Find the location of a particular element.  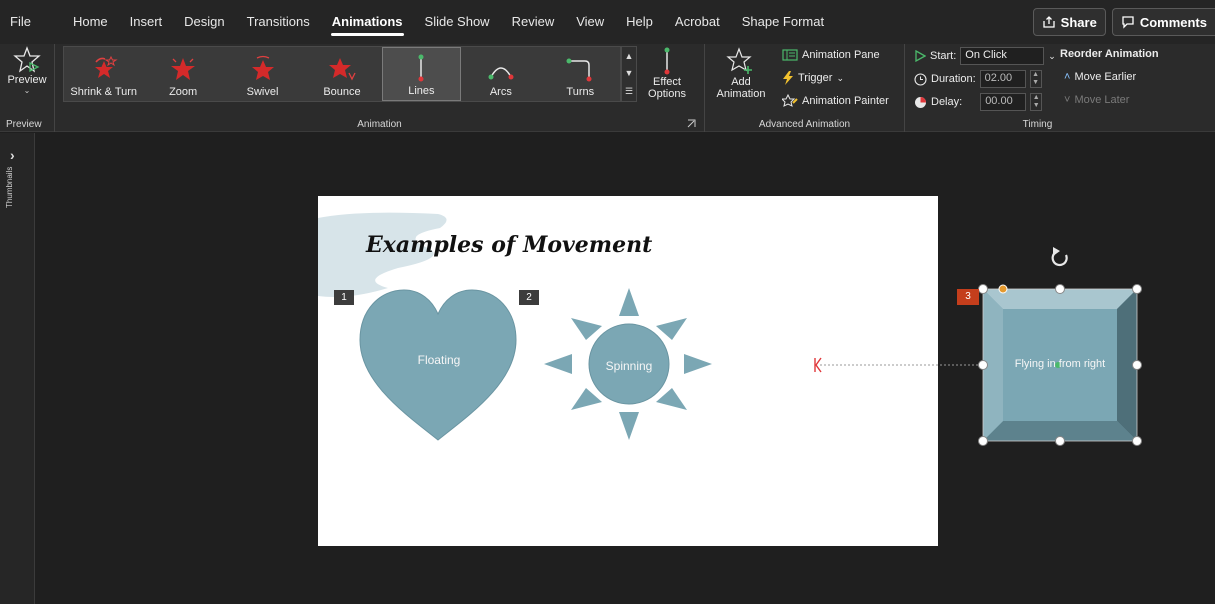

start-select: On Click is located at coordinates (1002, 56).